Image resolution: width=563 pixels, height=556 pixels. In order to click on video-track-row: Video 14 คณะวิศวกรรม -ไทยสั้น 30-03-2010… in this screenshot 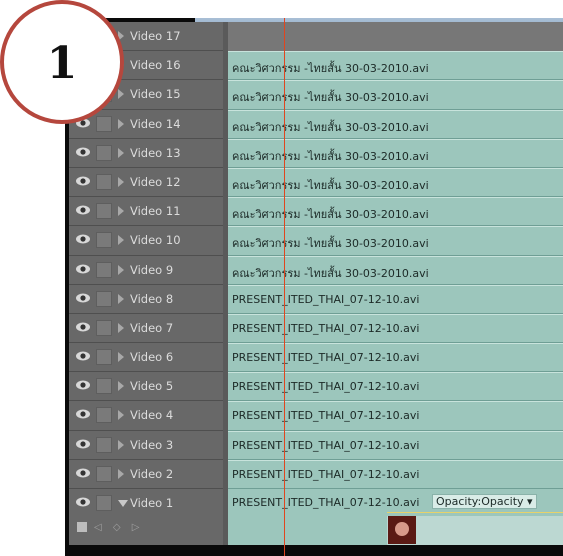, I will do `click(316, 124)`.